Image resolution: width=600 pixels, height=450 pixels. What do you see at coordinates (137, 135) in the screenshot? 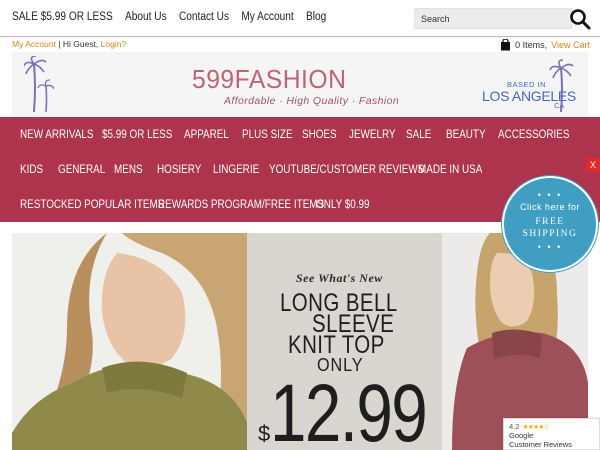
I see `category-5-99-or-less: $5.99 OR LESS` at bounding box center [137, 135].